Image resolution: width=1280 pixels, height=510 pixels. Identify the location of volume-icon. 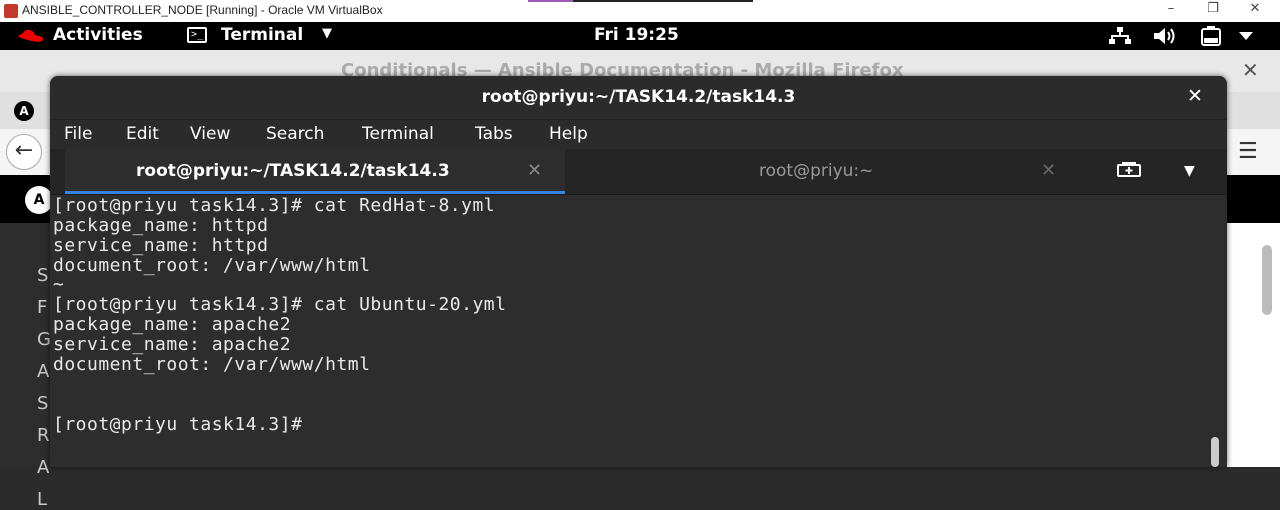
(1165, 36).